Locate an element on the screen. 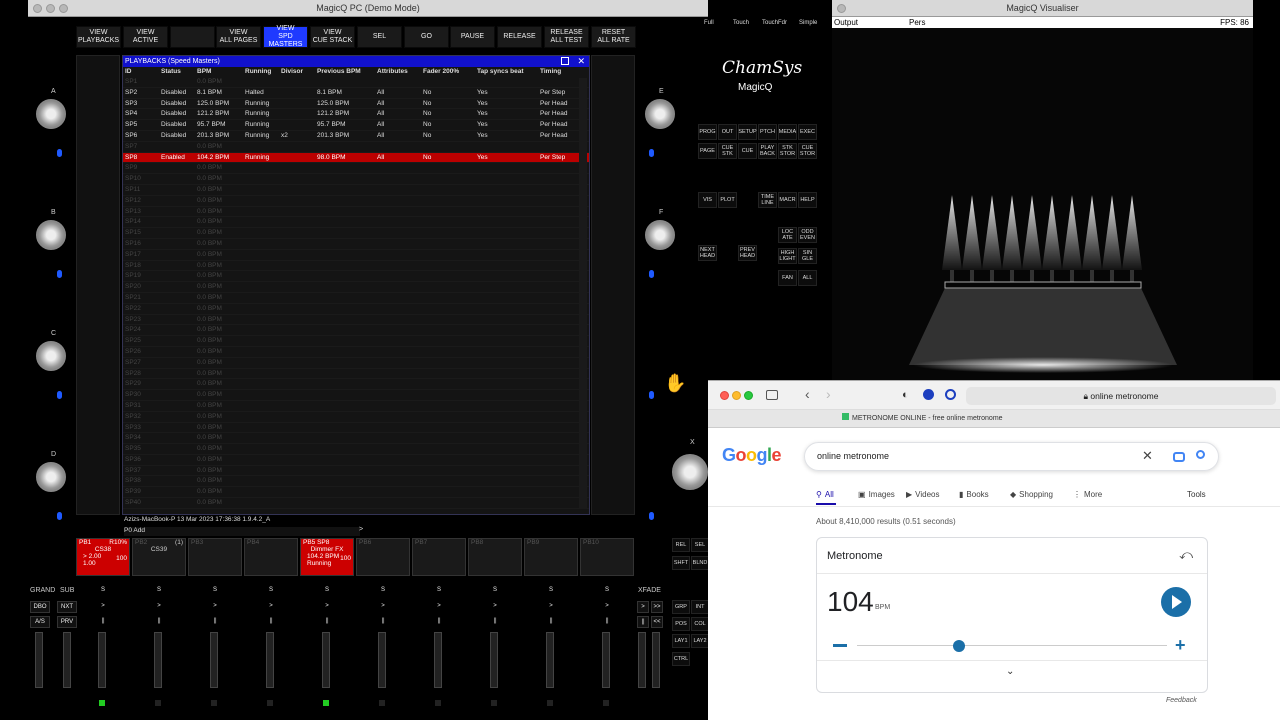 The width and height of the screenshot is (1280, 720). zoom-window-button is located at coordinates (63, 8).